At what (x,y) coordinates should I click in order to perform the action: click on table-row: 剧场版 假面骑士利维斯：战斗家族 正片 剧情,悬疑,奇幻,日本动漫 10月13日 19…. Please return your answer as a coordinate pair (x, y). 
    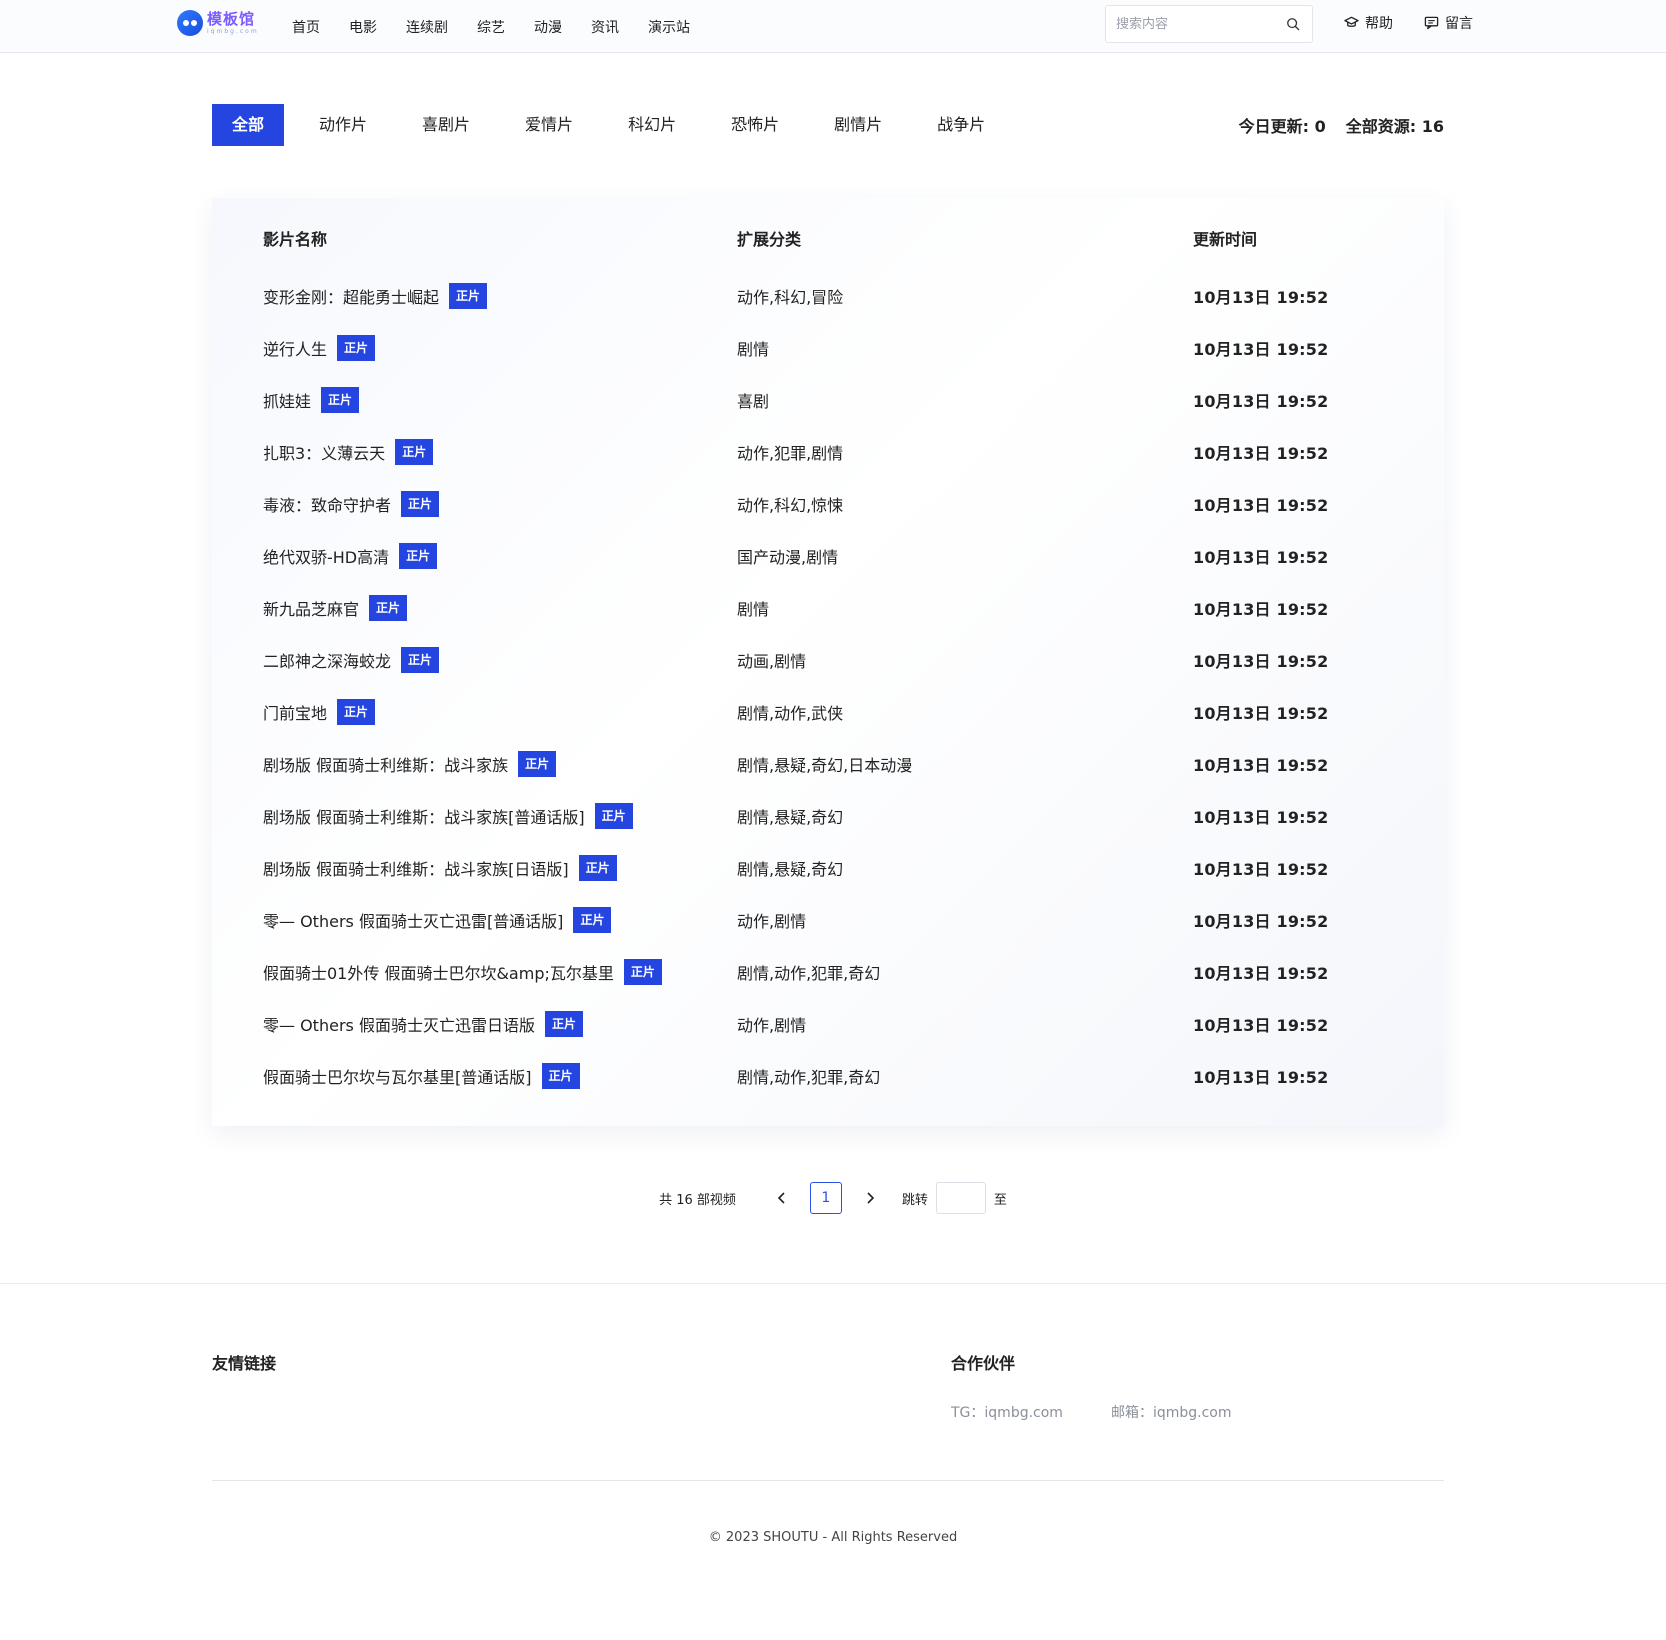
    Looking at the image, I should click on (833, 764).